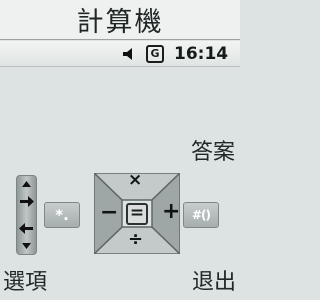 This screenshot has width=320, height=300. What do you see at coordinates (171, 211) in the screenshot?
I see `plus-key: +` at bounding box center [171, 211].